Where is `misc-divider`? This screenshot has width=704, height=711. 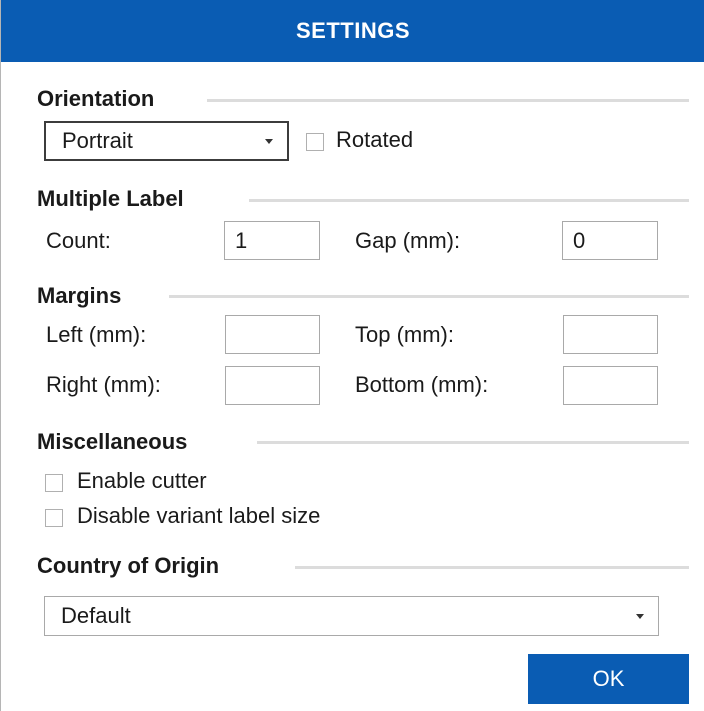
misc-divider is located at coordinates (473, 442).